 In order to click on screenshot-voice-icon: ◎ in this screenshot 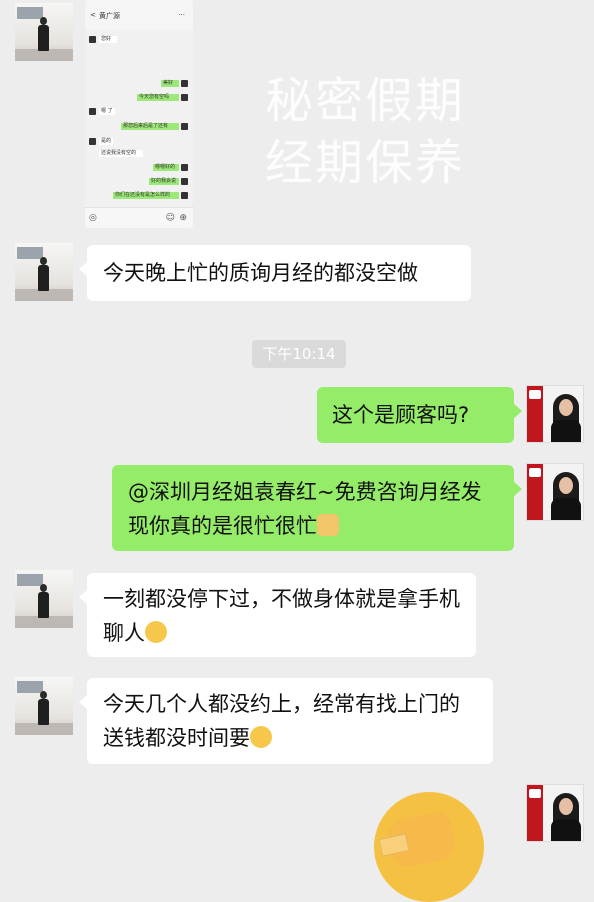, I will do `click(93, 218)`.